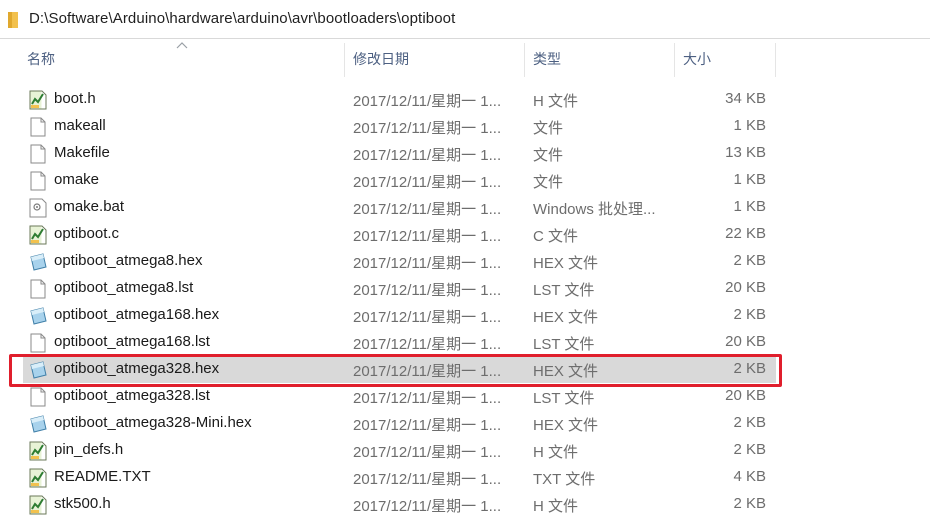  I want to click on file-name: omake, so click(77, 179).